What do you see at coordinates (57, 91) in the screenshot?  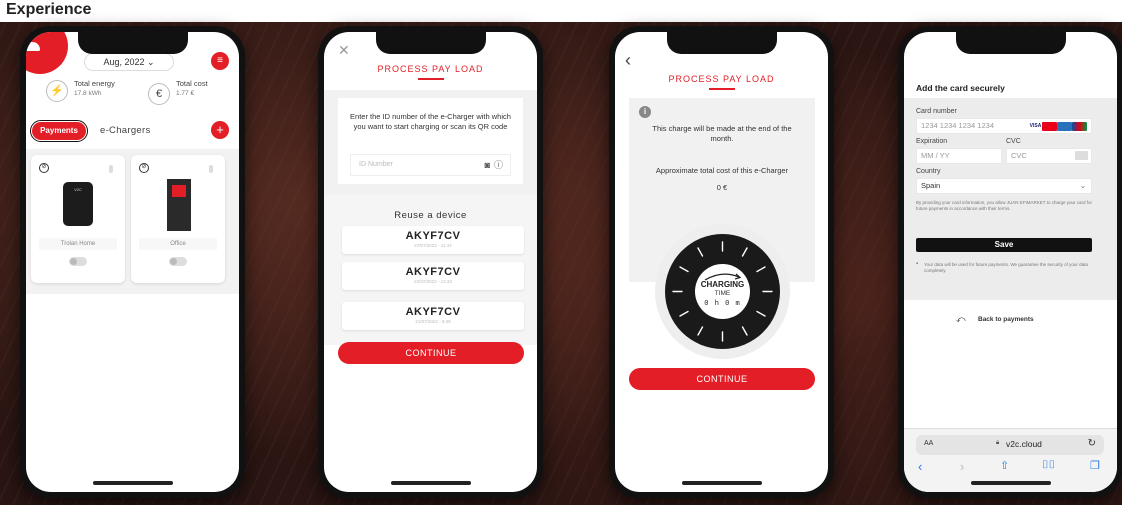 I see `lightning-icon: ⚡` at bounding box center [57, 91].